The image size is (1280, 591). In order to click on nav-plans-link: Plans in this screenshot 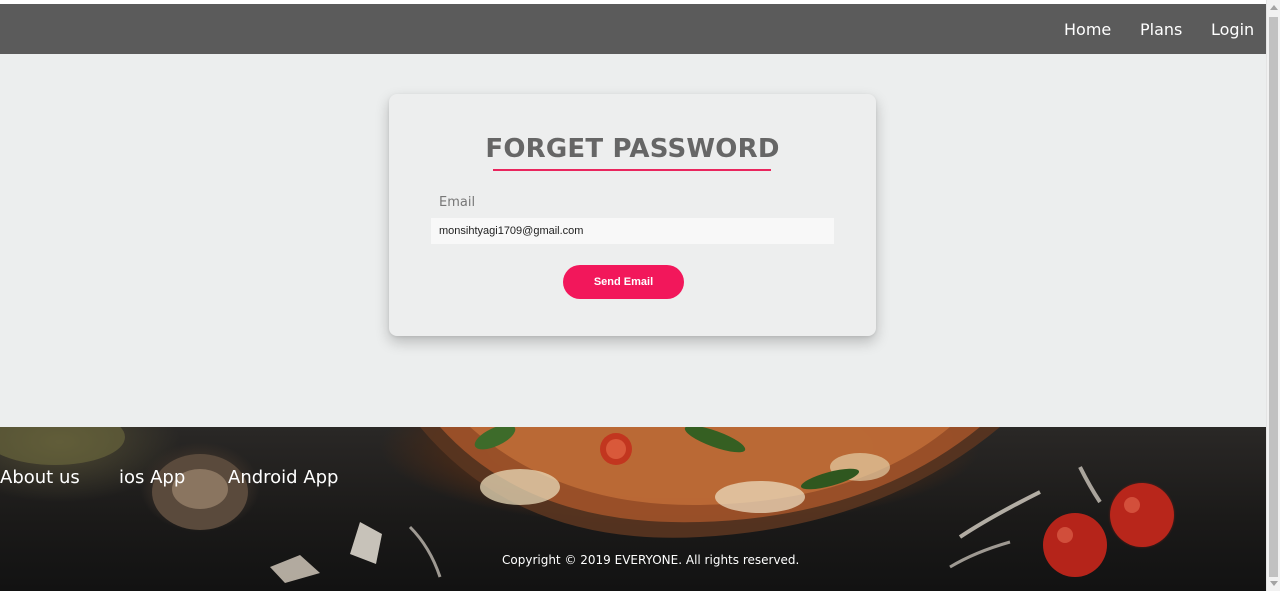, I will do `click(1161, 29)`.